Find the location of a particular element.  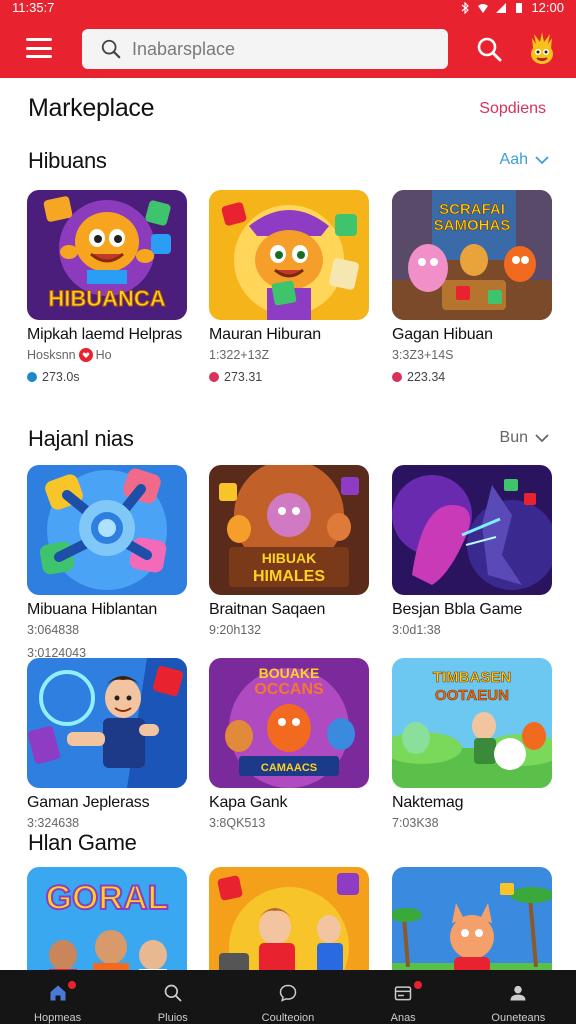

heart-icon is located at coordinates (85, 355).